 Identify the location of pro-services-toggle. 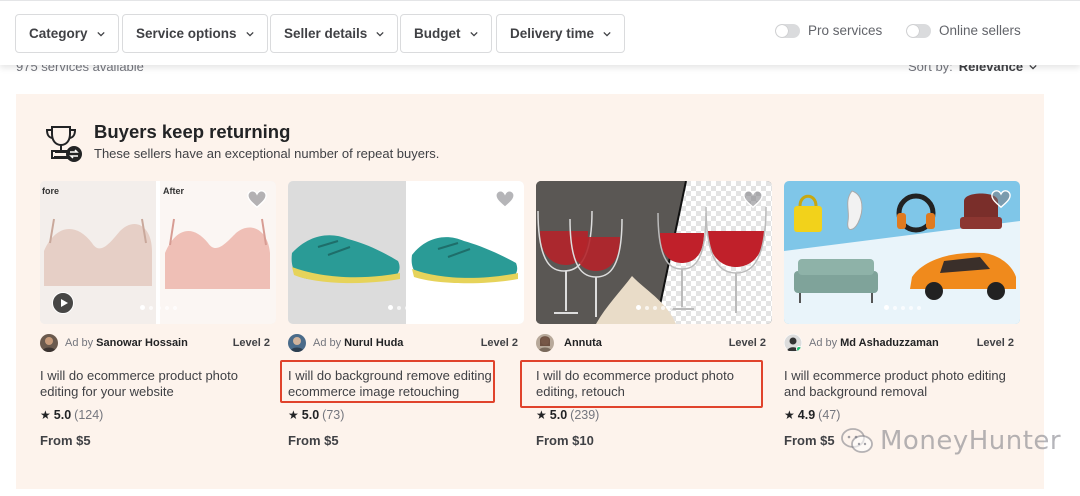
(787, 30).